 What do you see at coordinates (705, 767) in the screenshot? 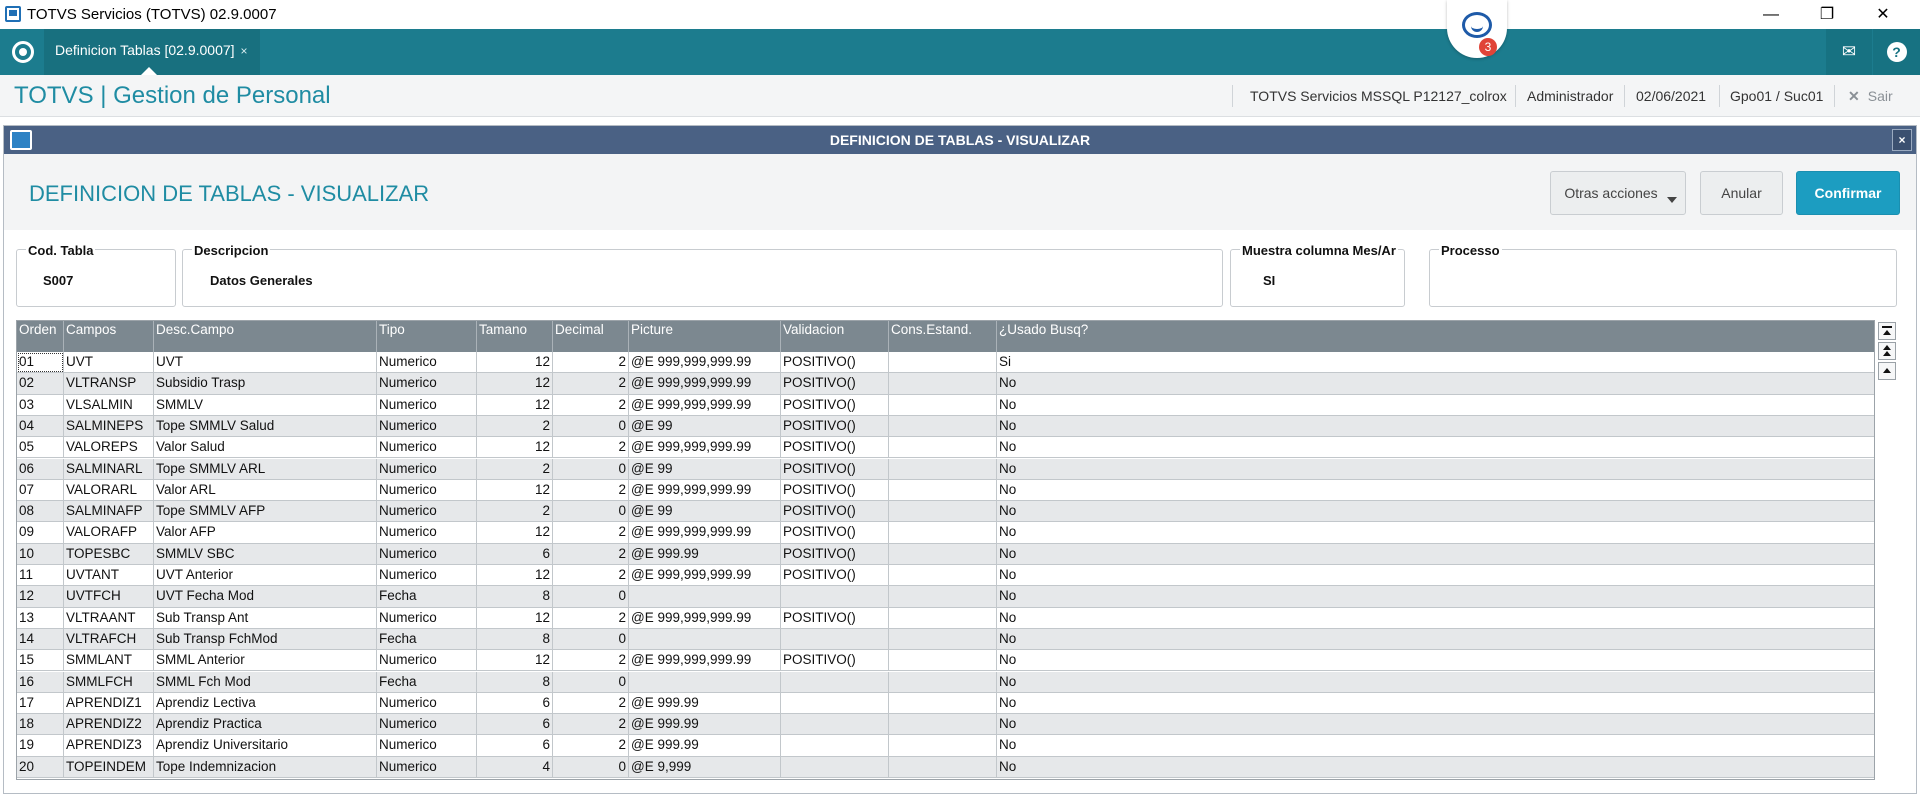
I see `cell-picture: @E 9,999` at bounding box center [705, 767].